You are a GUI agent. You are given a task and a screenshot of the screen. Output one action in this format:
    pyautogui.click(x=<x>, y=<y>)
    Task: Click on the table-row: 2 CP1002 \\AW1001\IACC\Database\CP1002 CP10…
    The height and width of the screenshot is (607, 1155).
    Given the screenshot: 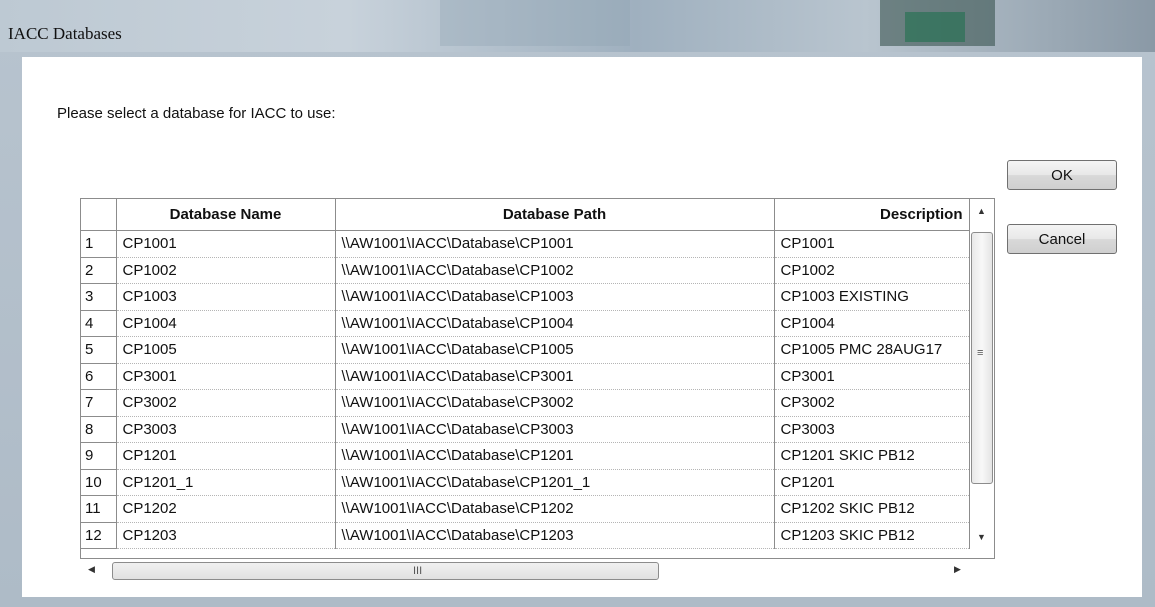 What is the action you would take?
    pyautogui.click(x=525, y=270)
    